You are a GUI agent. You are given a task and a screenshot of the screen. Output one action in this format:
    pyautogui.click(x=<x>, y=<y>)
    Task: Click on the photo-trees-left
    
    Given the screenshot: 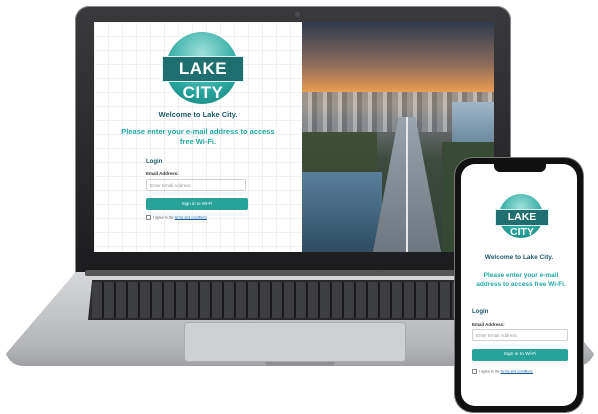 What is the action you would take?
    pyautogui.click(x=339, y=154)
    